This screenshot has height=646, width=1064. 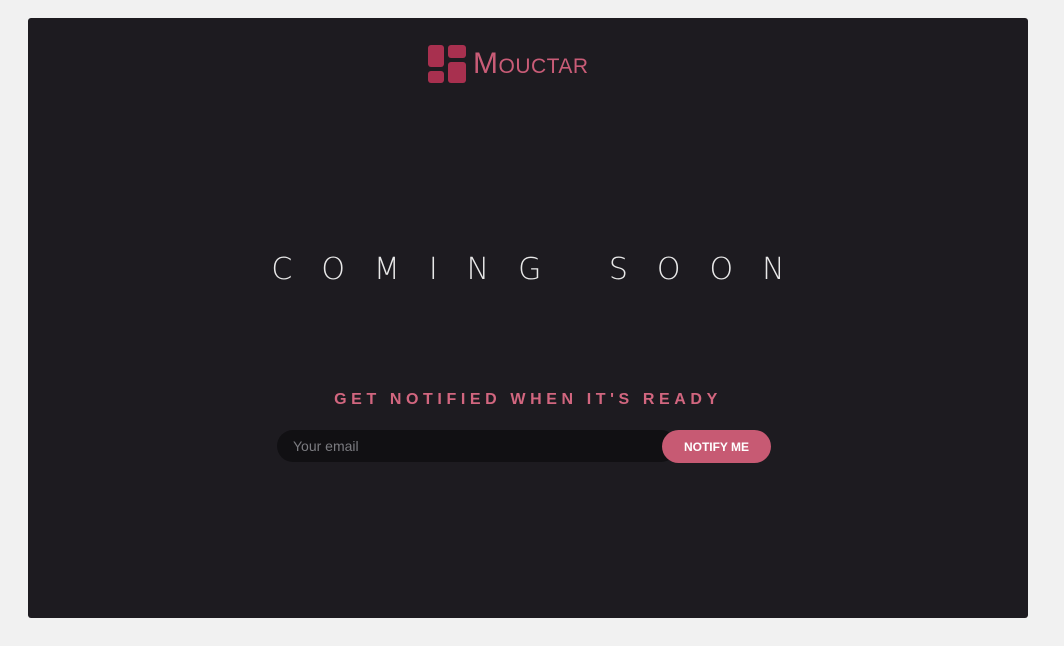 I want to click on signup-form: NOTIFY ME, so click(x=524, y=446).